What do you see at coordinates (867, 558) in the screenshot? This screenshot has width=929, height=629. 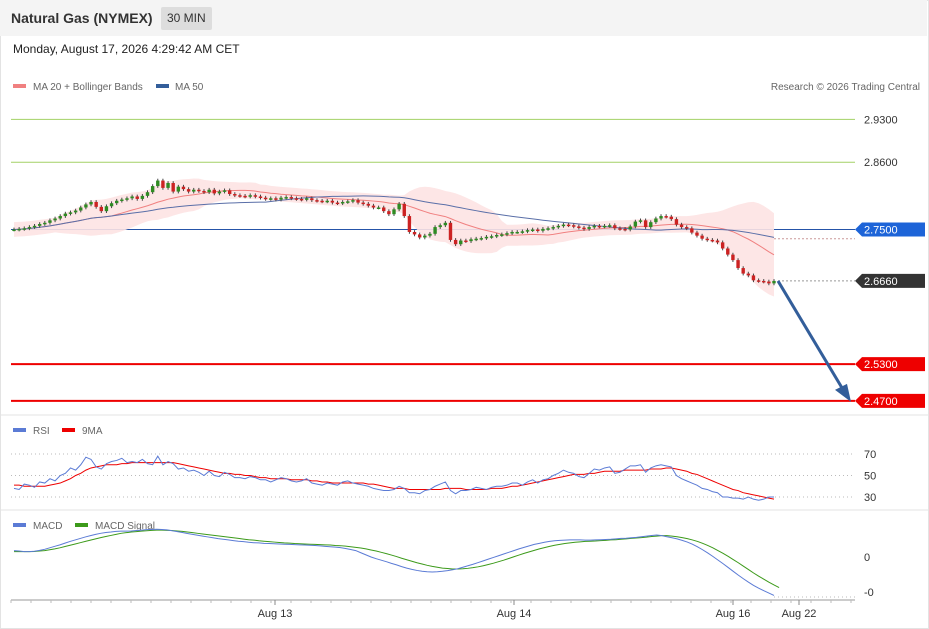 I see `macd-tick: 0` at bounding box center [867, 558].